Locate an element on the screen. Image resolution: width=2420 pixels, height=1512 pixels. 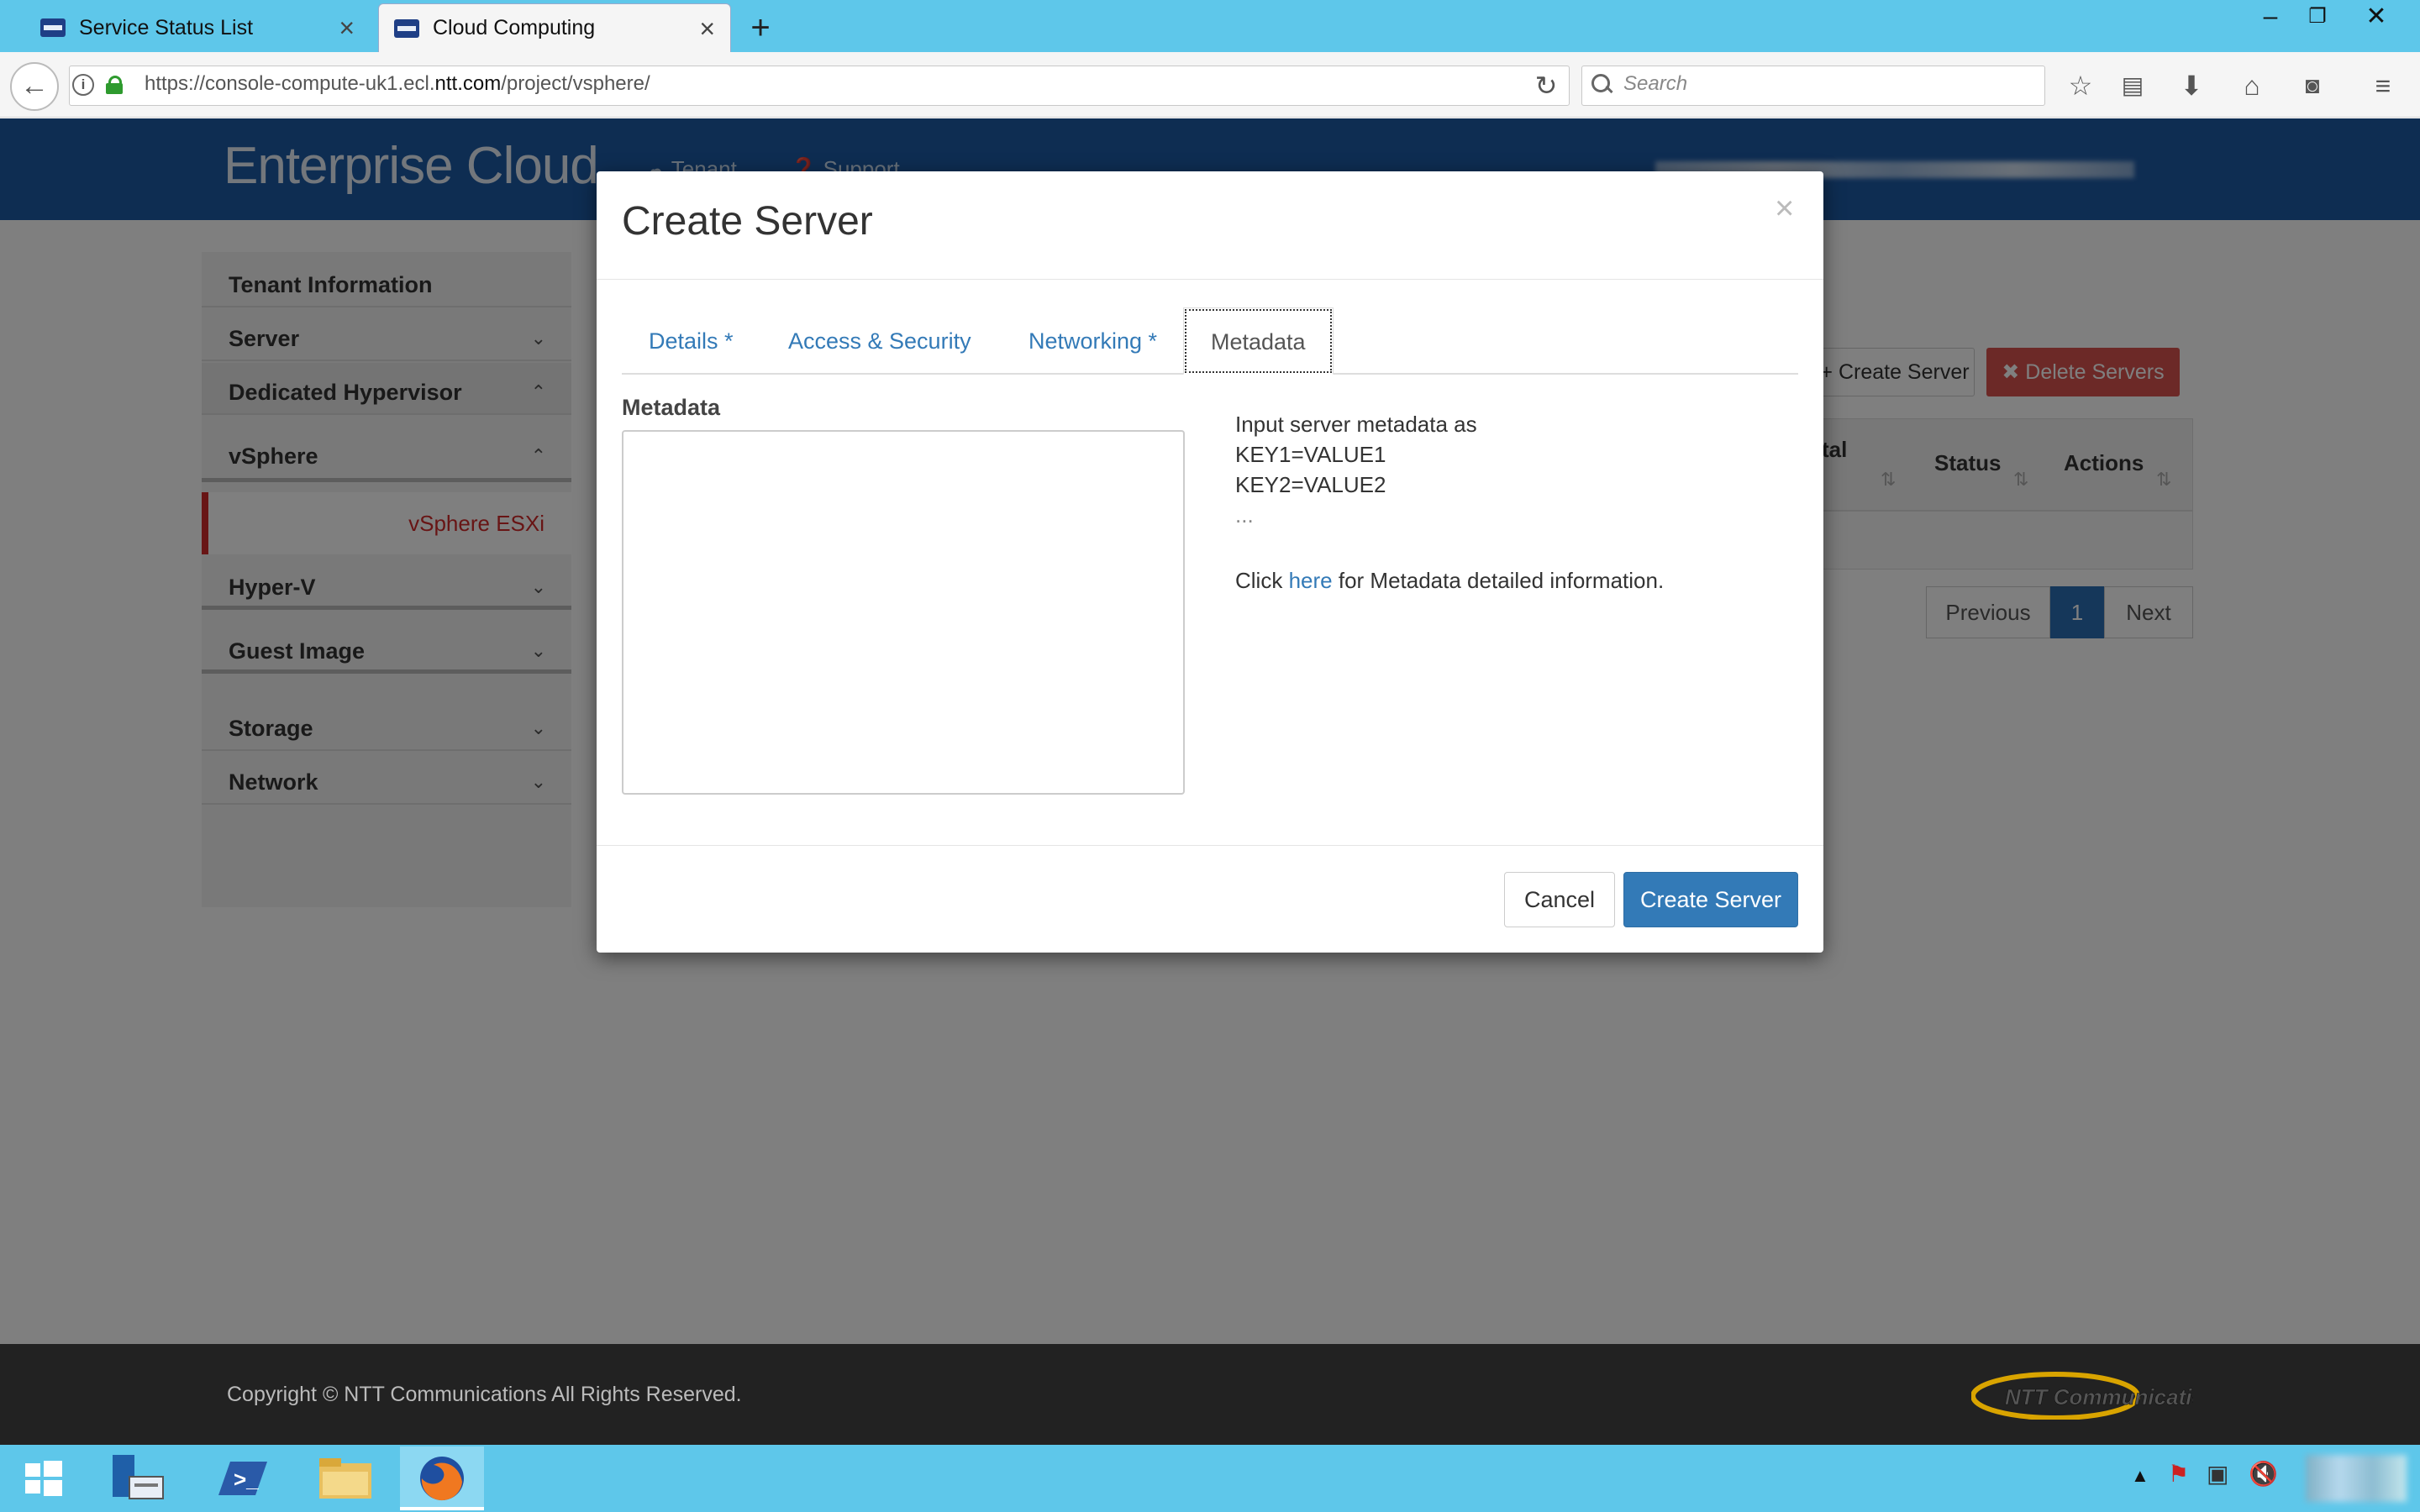
firefox-icon is located at coordinates (442, 1478).